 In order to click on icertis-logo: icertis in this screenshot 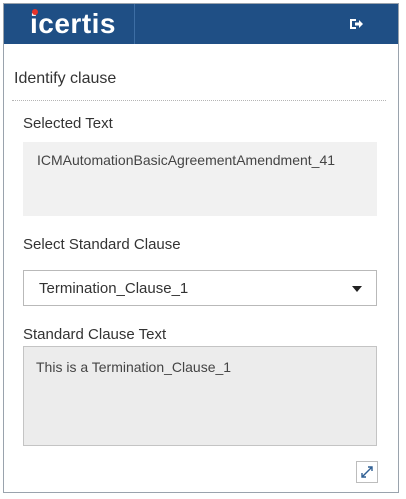, I will do `click(73, 23)`.